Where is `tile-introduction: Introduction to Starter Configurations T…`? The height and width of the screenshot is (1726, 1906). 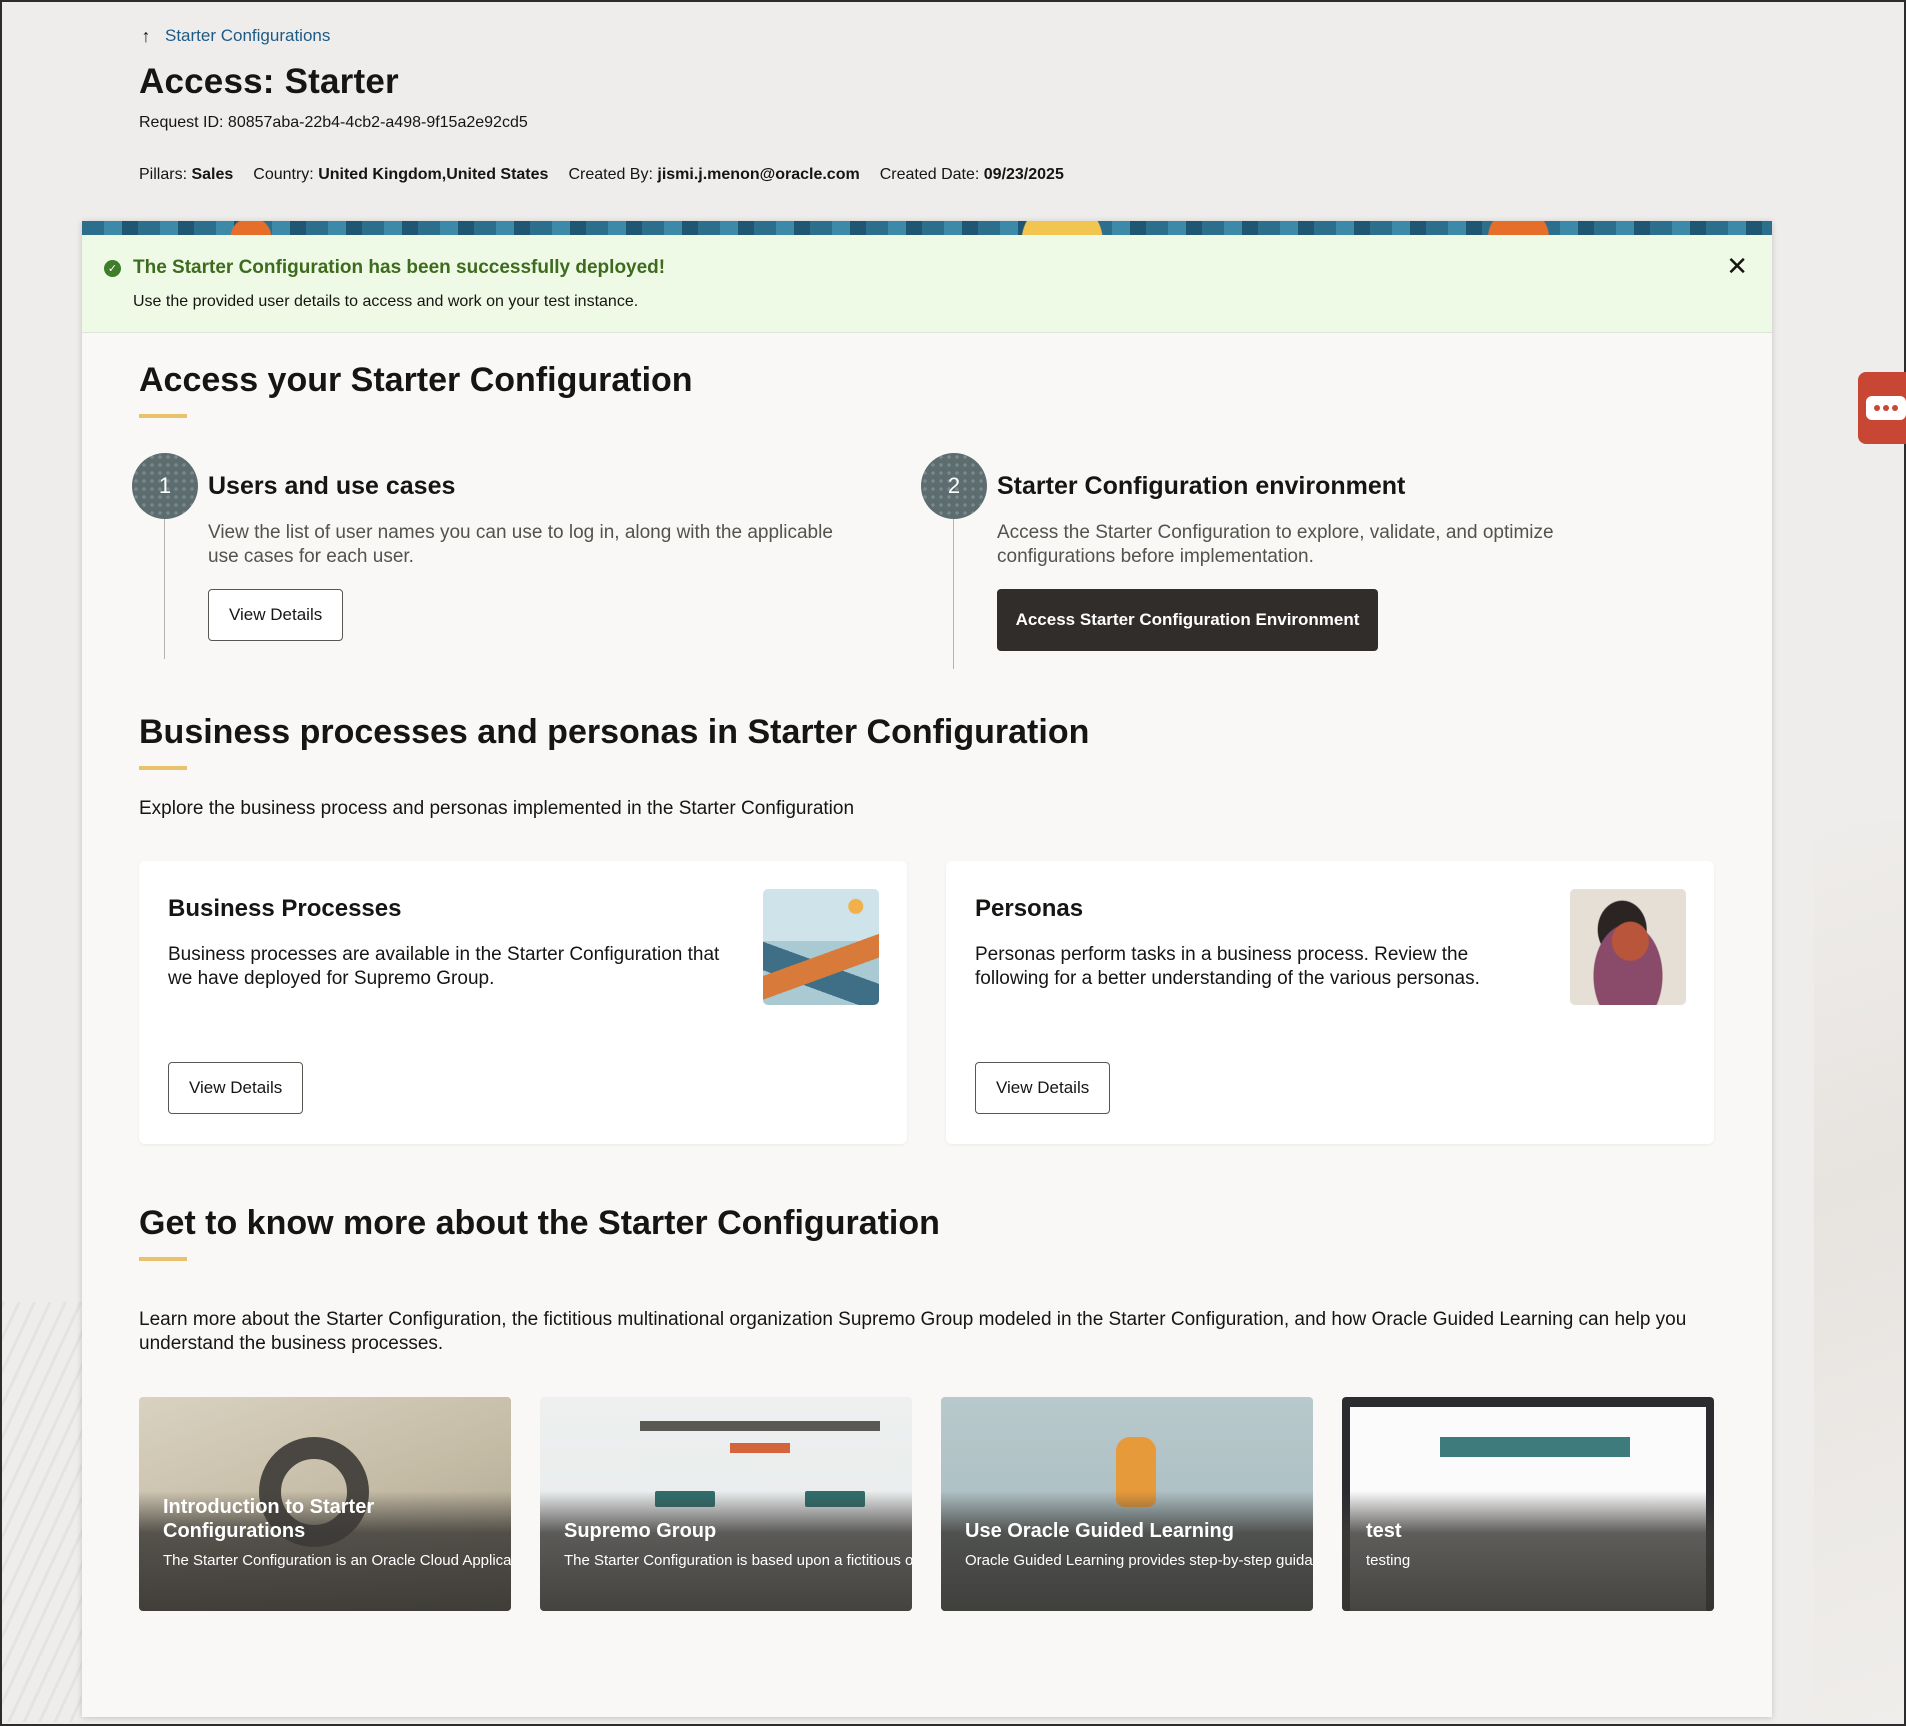
tile-introduction: Introduction to Starter Configurations T… is located at coordinates (325, 1504).